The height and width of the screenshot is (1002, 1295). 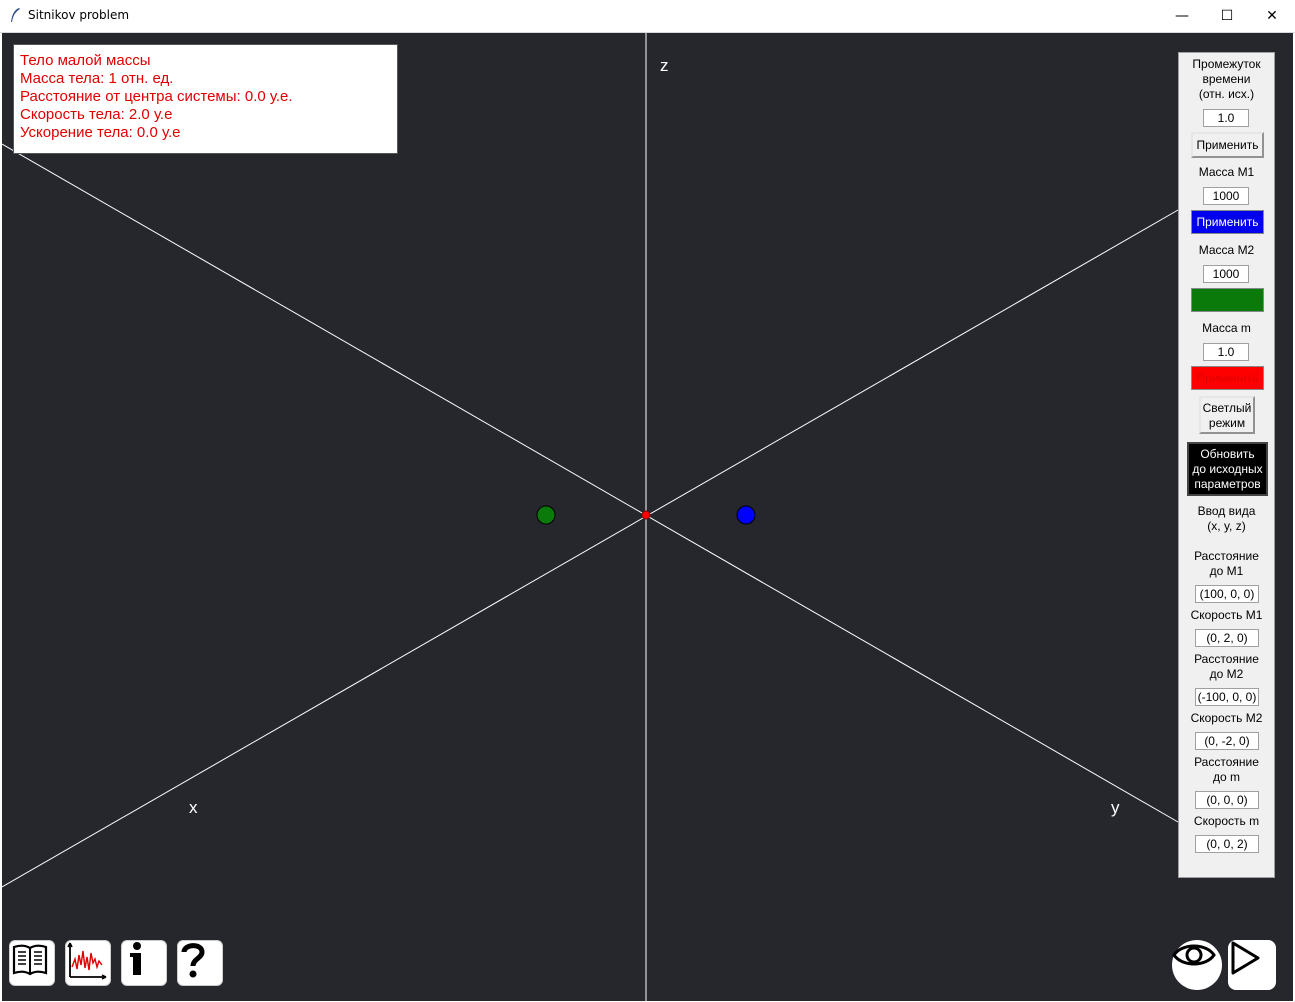 What do you see at coordinates (1226, 762) in the screenshot?
I see `distance-m-line1: Расстояние` at bounding box center [1226, 762].